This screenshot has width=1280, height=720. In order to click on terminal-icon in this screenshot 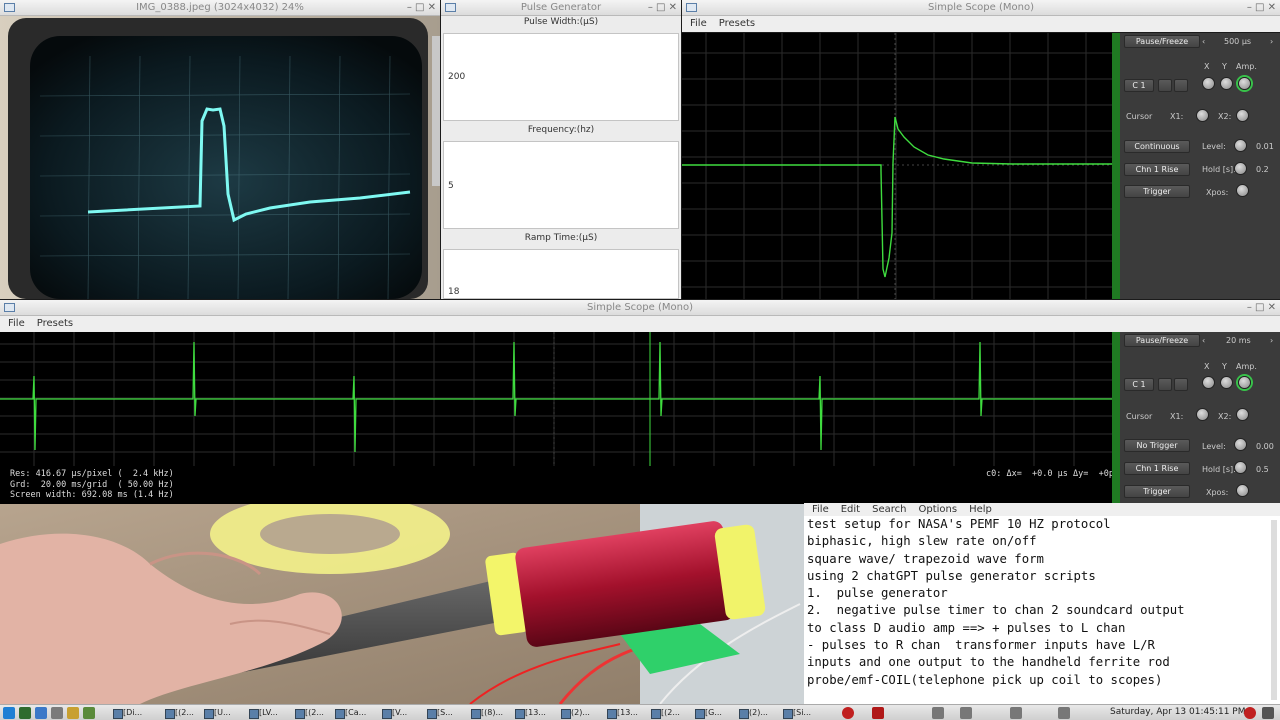, I will do `click(25, 713)`.